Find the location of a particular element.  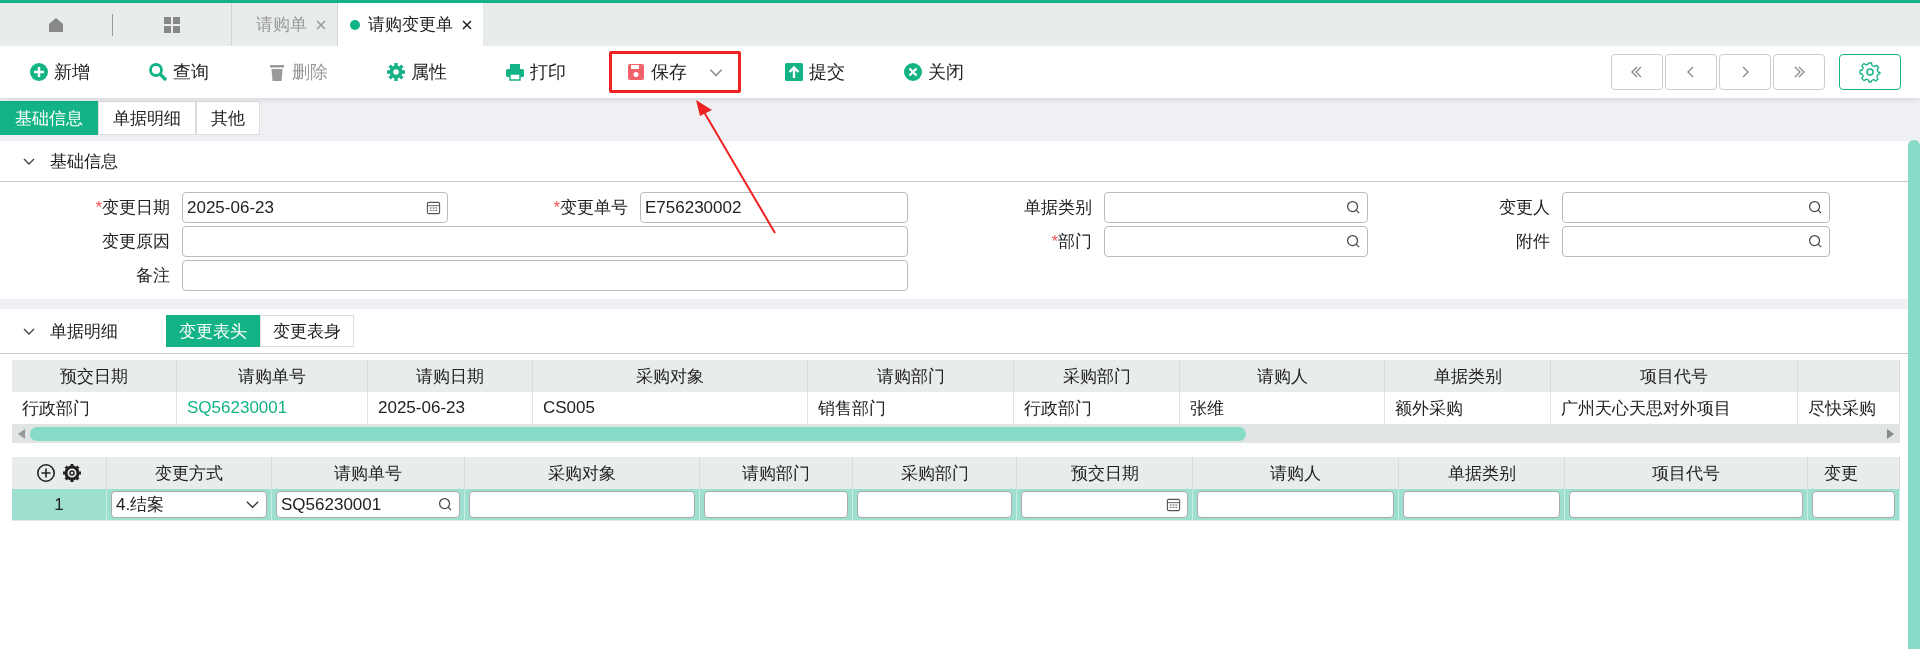

date-field is located at coordinates (1104, 504).